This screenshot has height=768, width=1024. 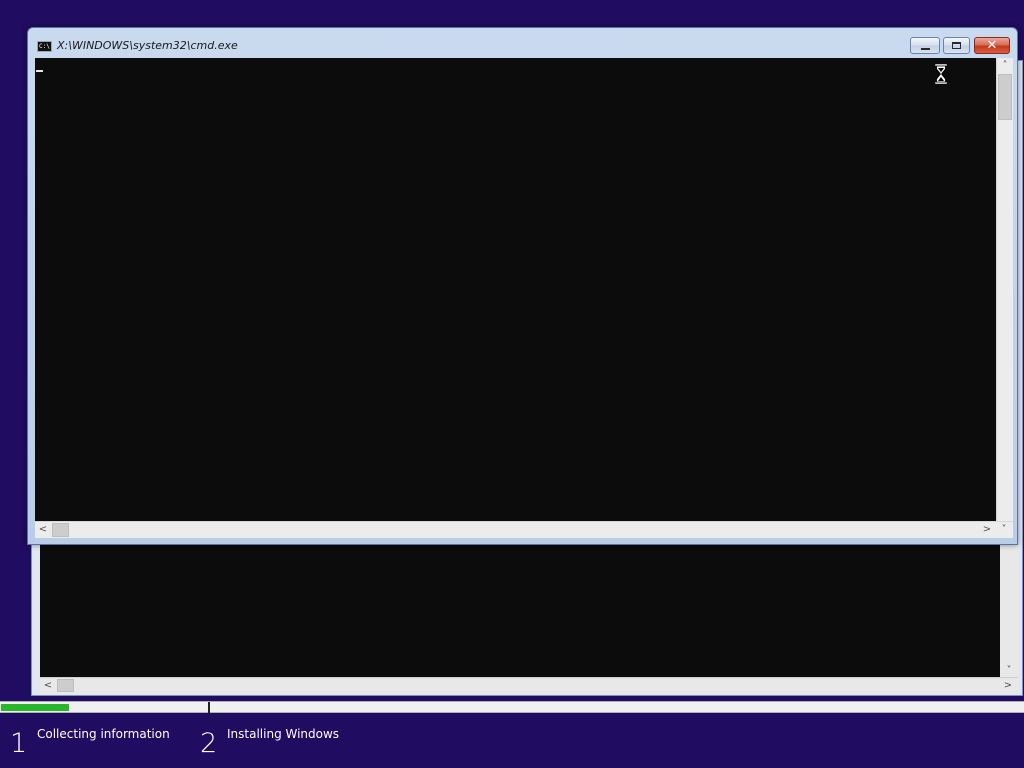 I want to click on scroll-down-arrow-icon: ˅, so click(x=1004, y=530).